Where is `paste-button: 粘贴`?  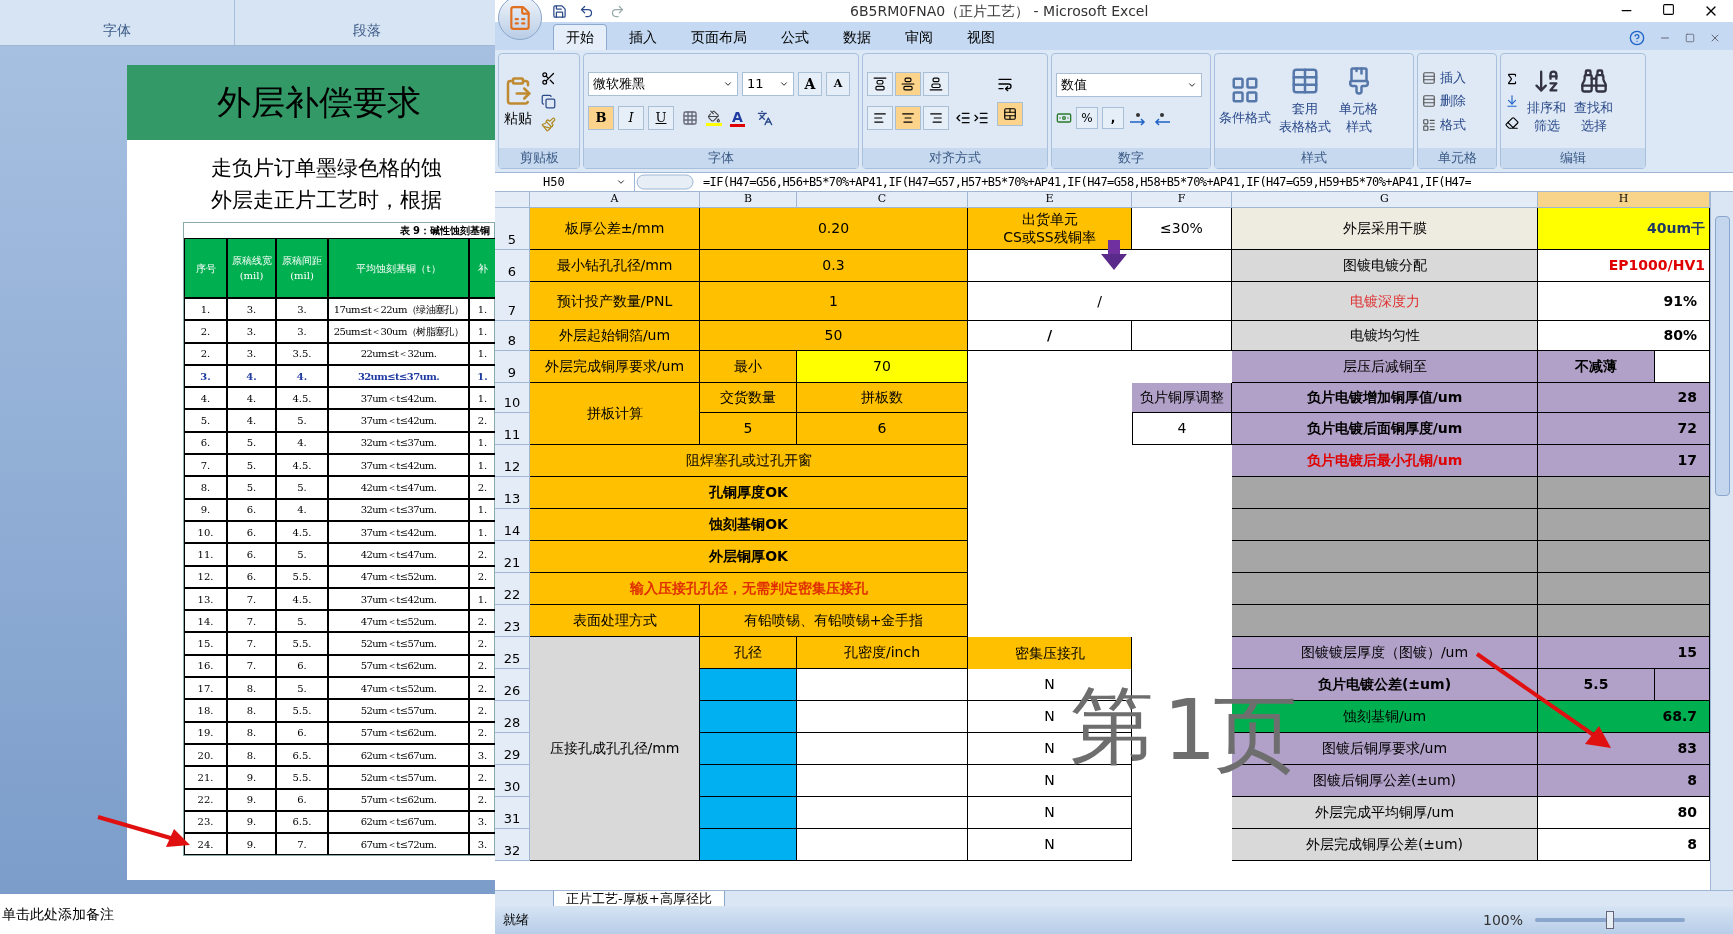
paste-button: 粘贴 is located at coordinates (518, 101).